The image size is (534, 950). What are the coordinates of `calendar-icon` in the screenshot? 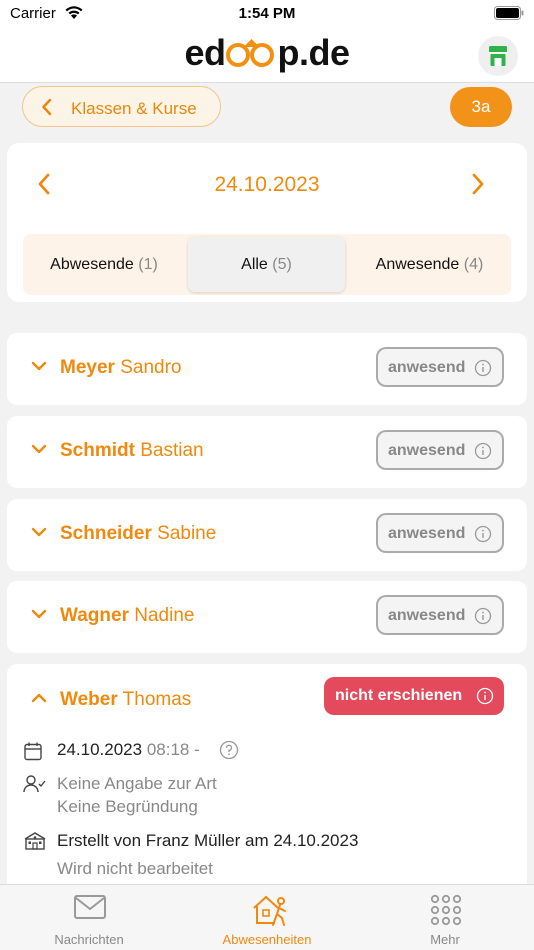 It's located at (33, 751).